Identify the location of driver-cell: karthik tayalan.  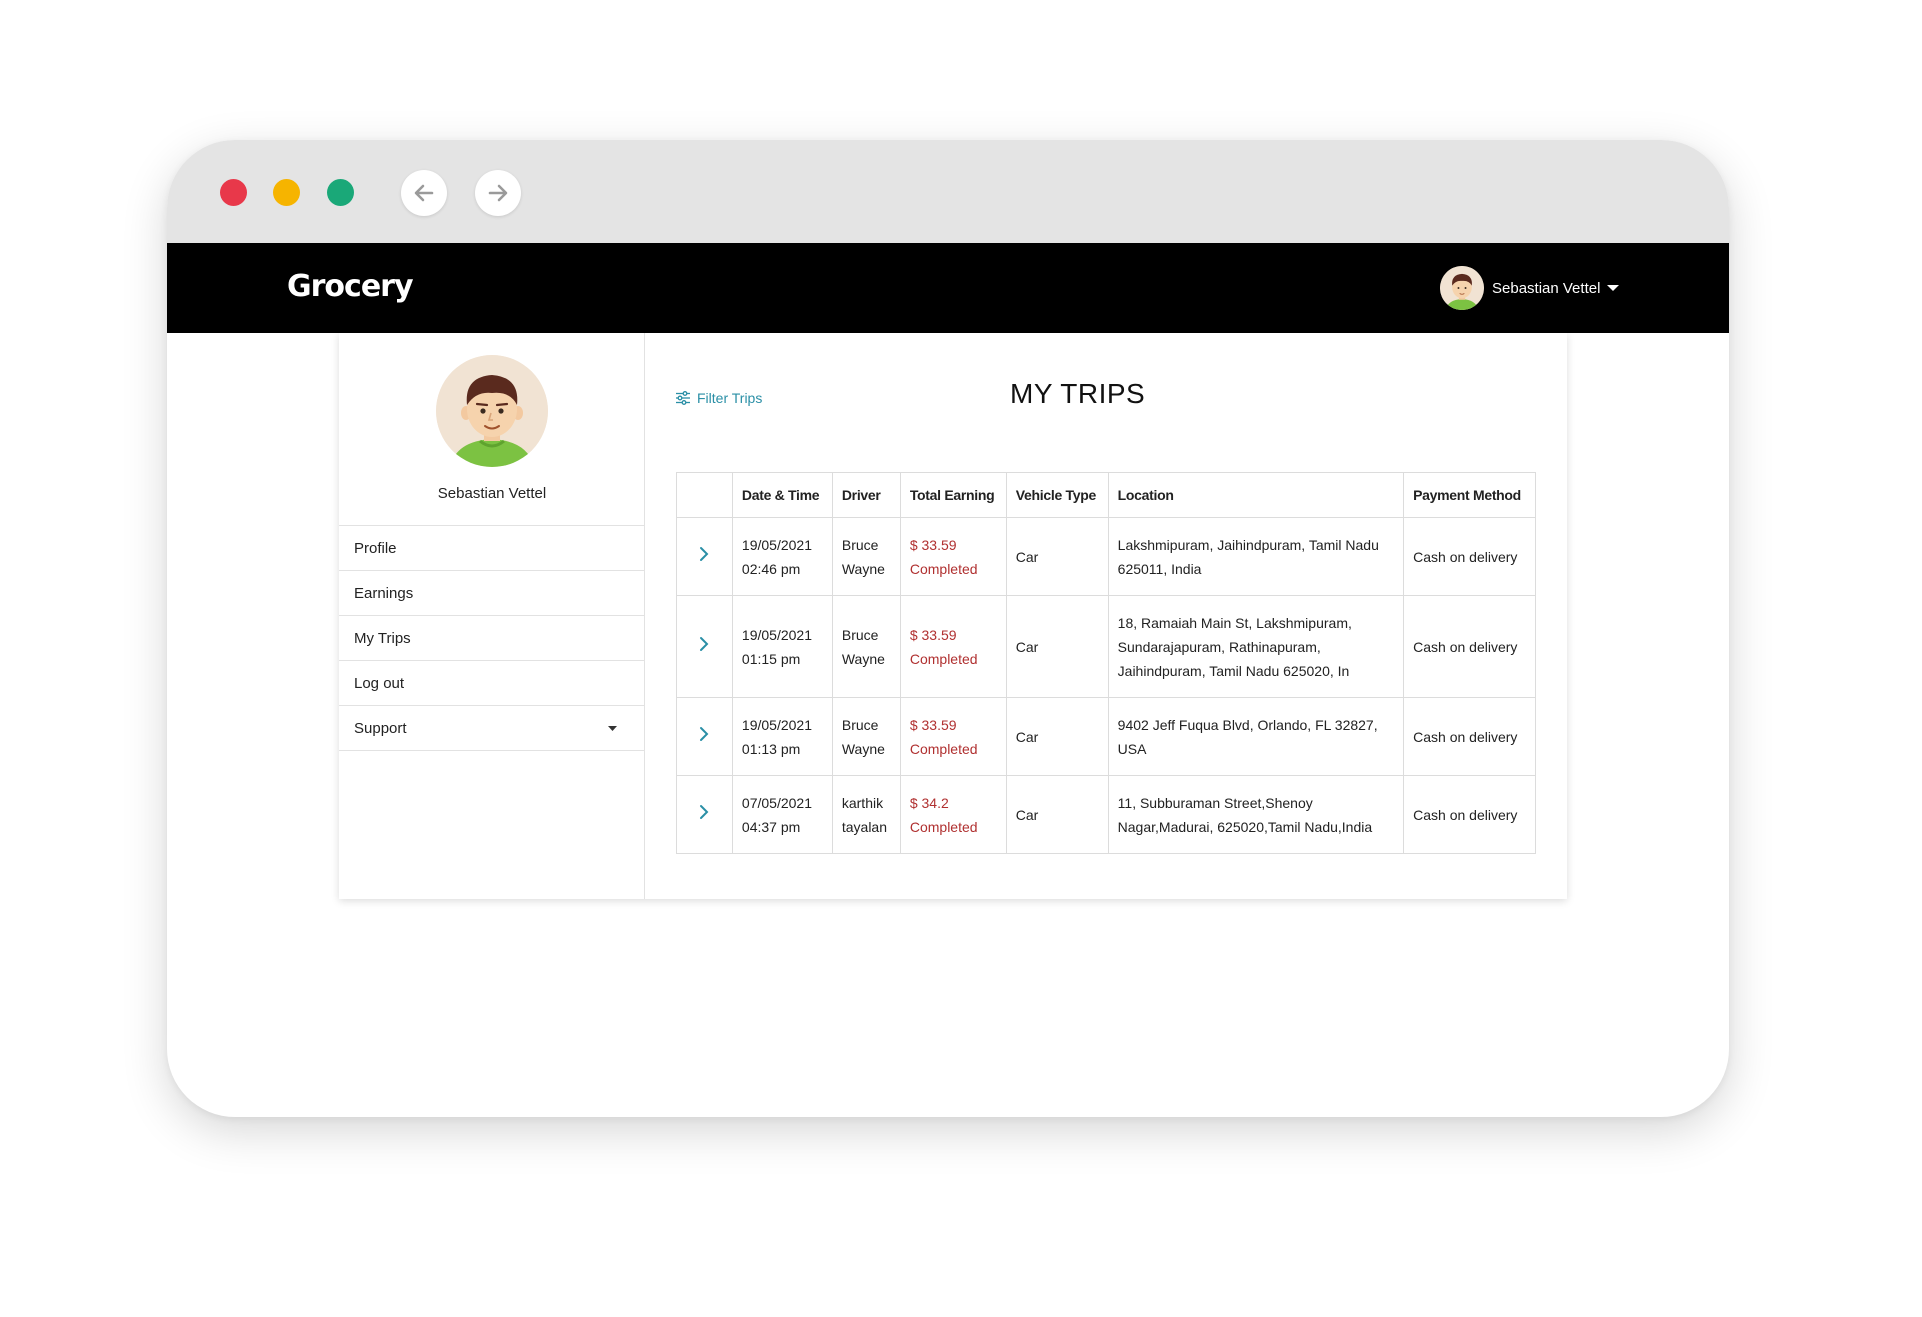
(866, 814).